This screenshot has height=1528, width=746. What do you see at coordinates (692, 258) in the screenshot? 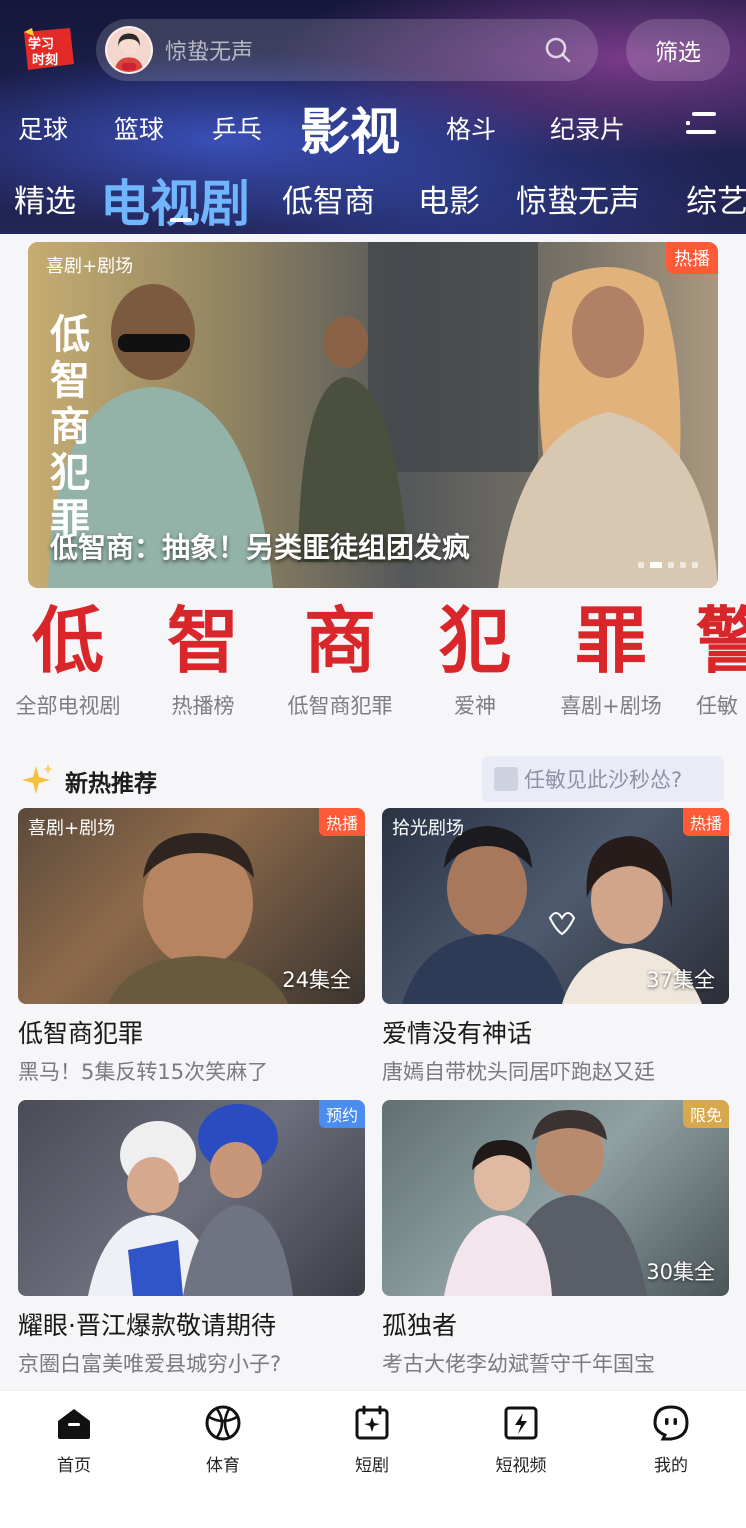
I see `banner-hot-badge: 热播` at bounding box center [692, 258].